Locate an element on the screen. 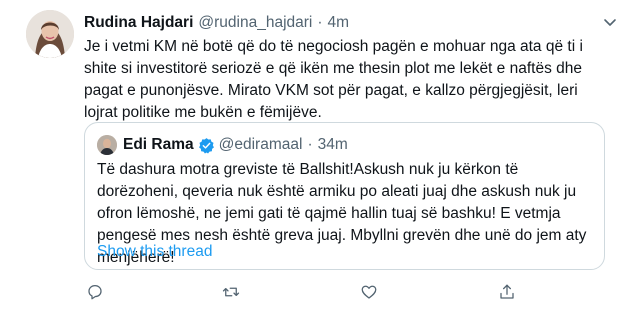  heart-icon is located at coordinates (369, 292).